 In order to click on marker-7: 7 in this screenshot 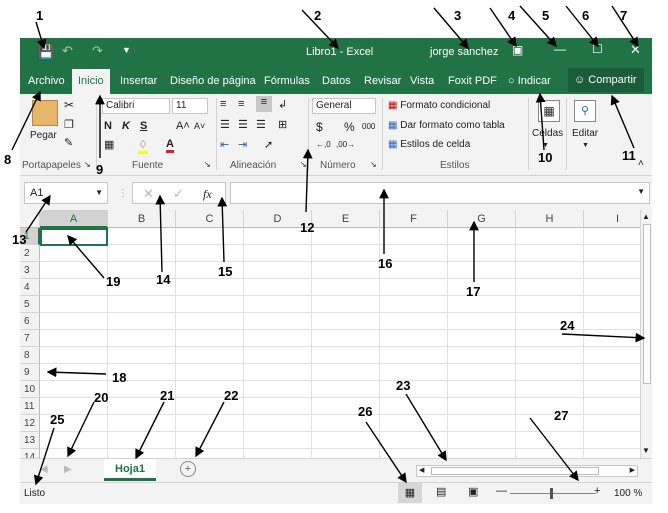, I will do `click(624, 15)`.